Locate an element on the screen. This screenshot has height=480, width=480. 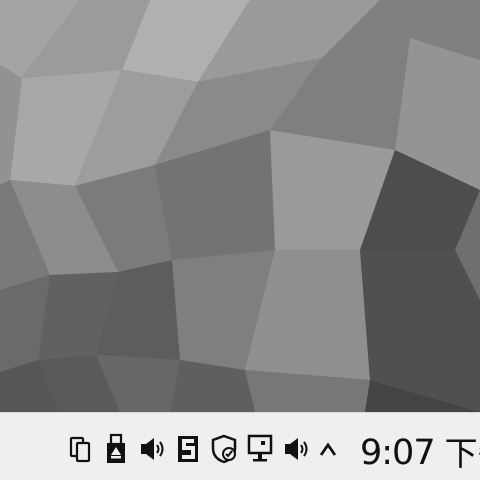
chevron-up-icon is located at coordinates (328, 449).